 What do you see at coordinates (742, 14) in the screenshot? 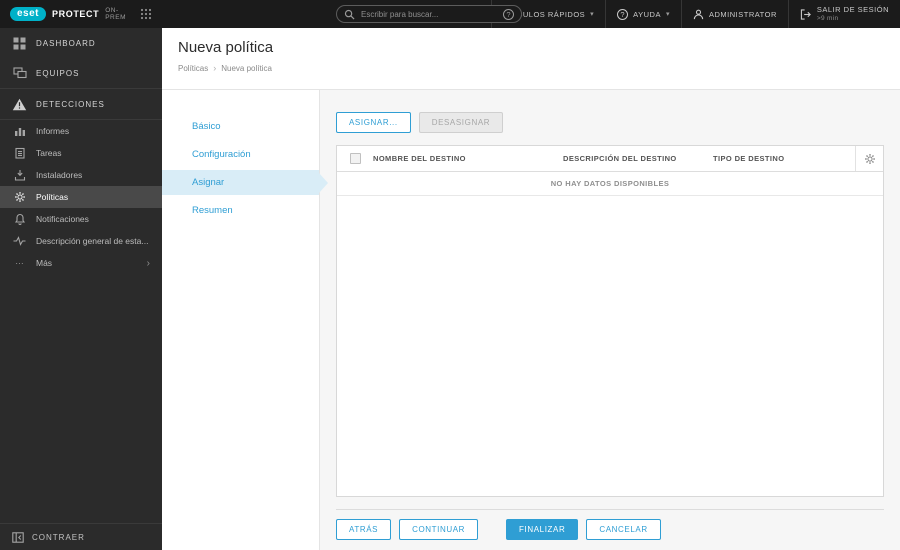
I see `user-label: ADMINISTRATOR` at bounding box center [742, 14].